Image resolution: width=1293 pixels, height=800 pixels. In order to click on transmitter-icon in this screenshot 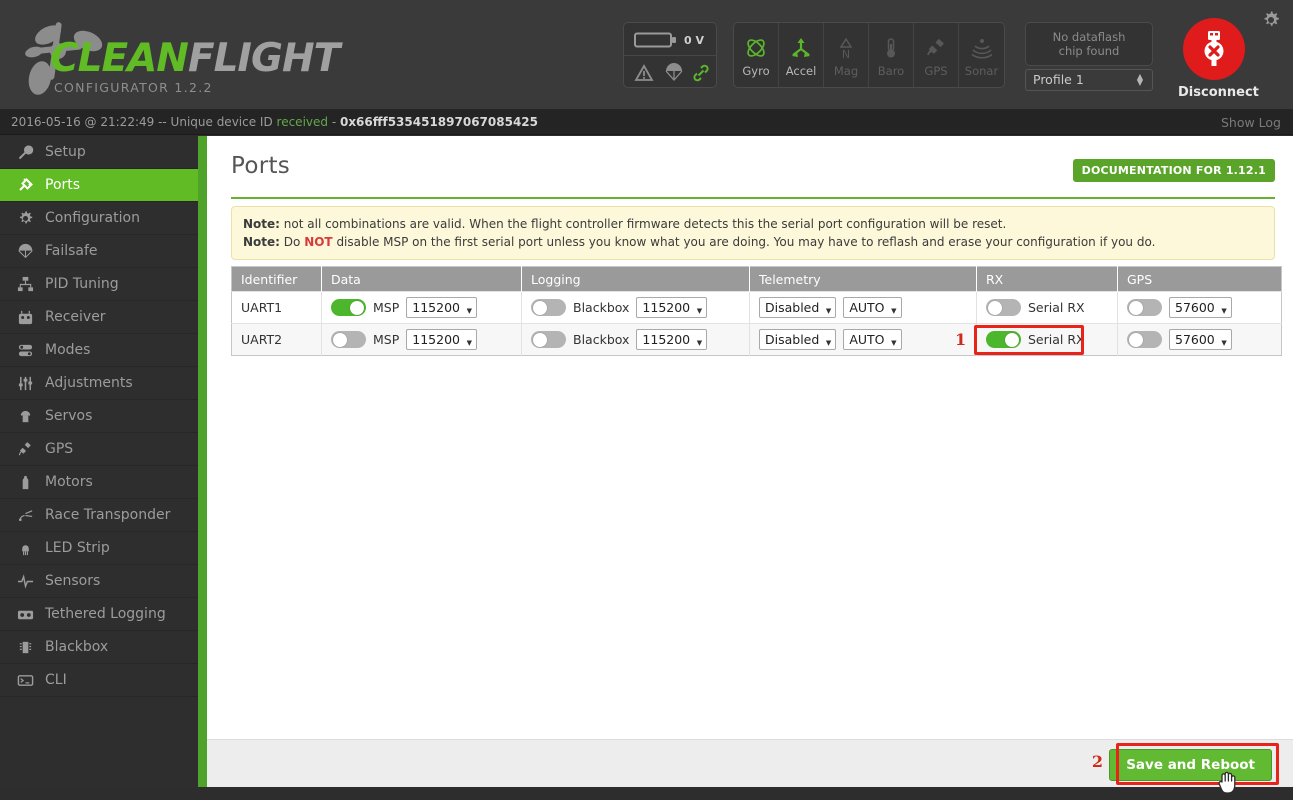, I will do `click(25, 317)`.